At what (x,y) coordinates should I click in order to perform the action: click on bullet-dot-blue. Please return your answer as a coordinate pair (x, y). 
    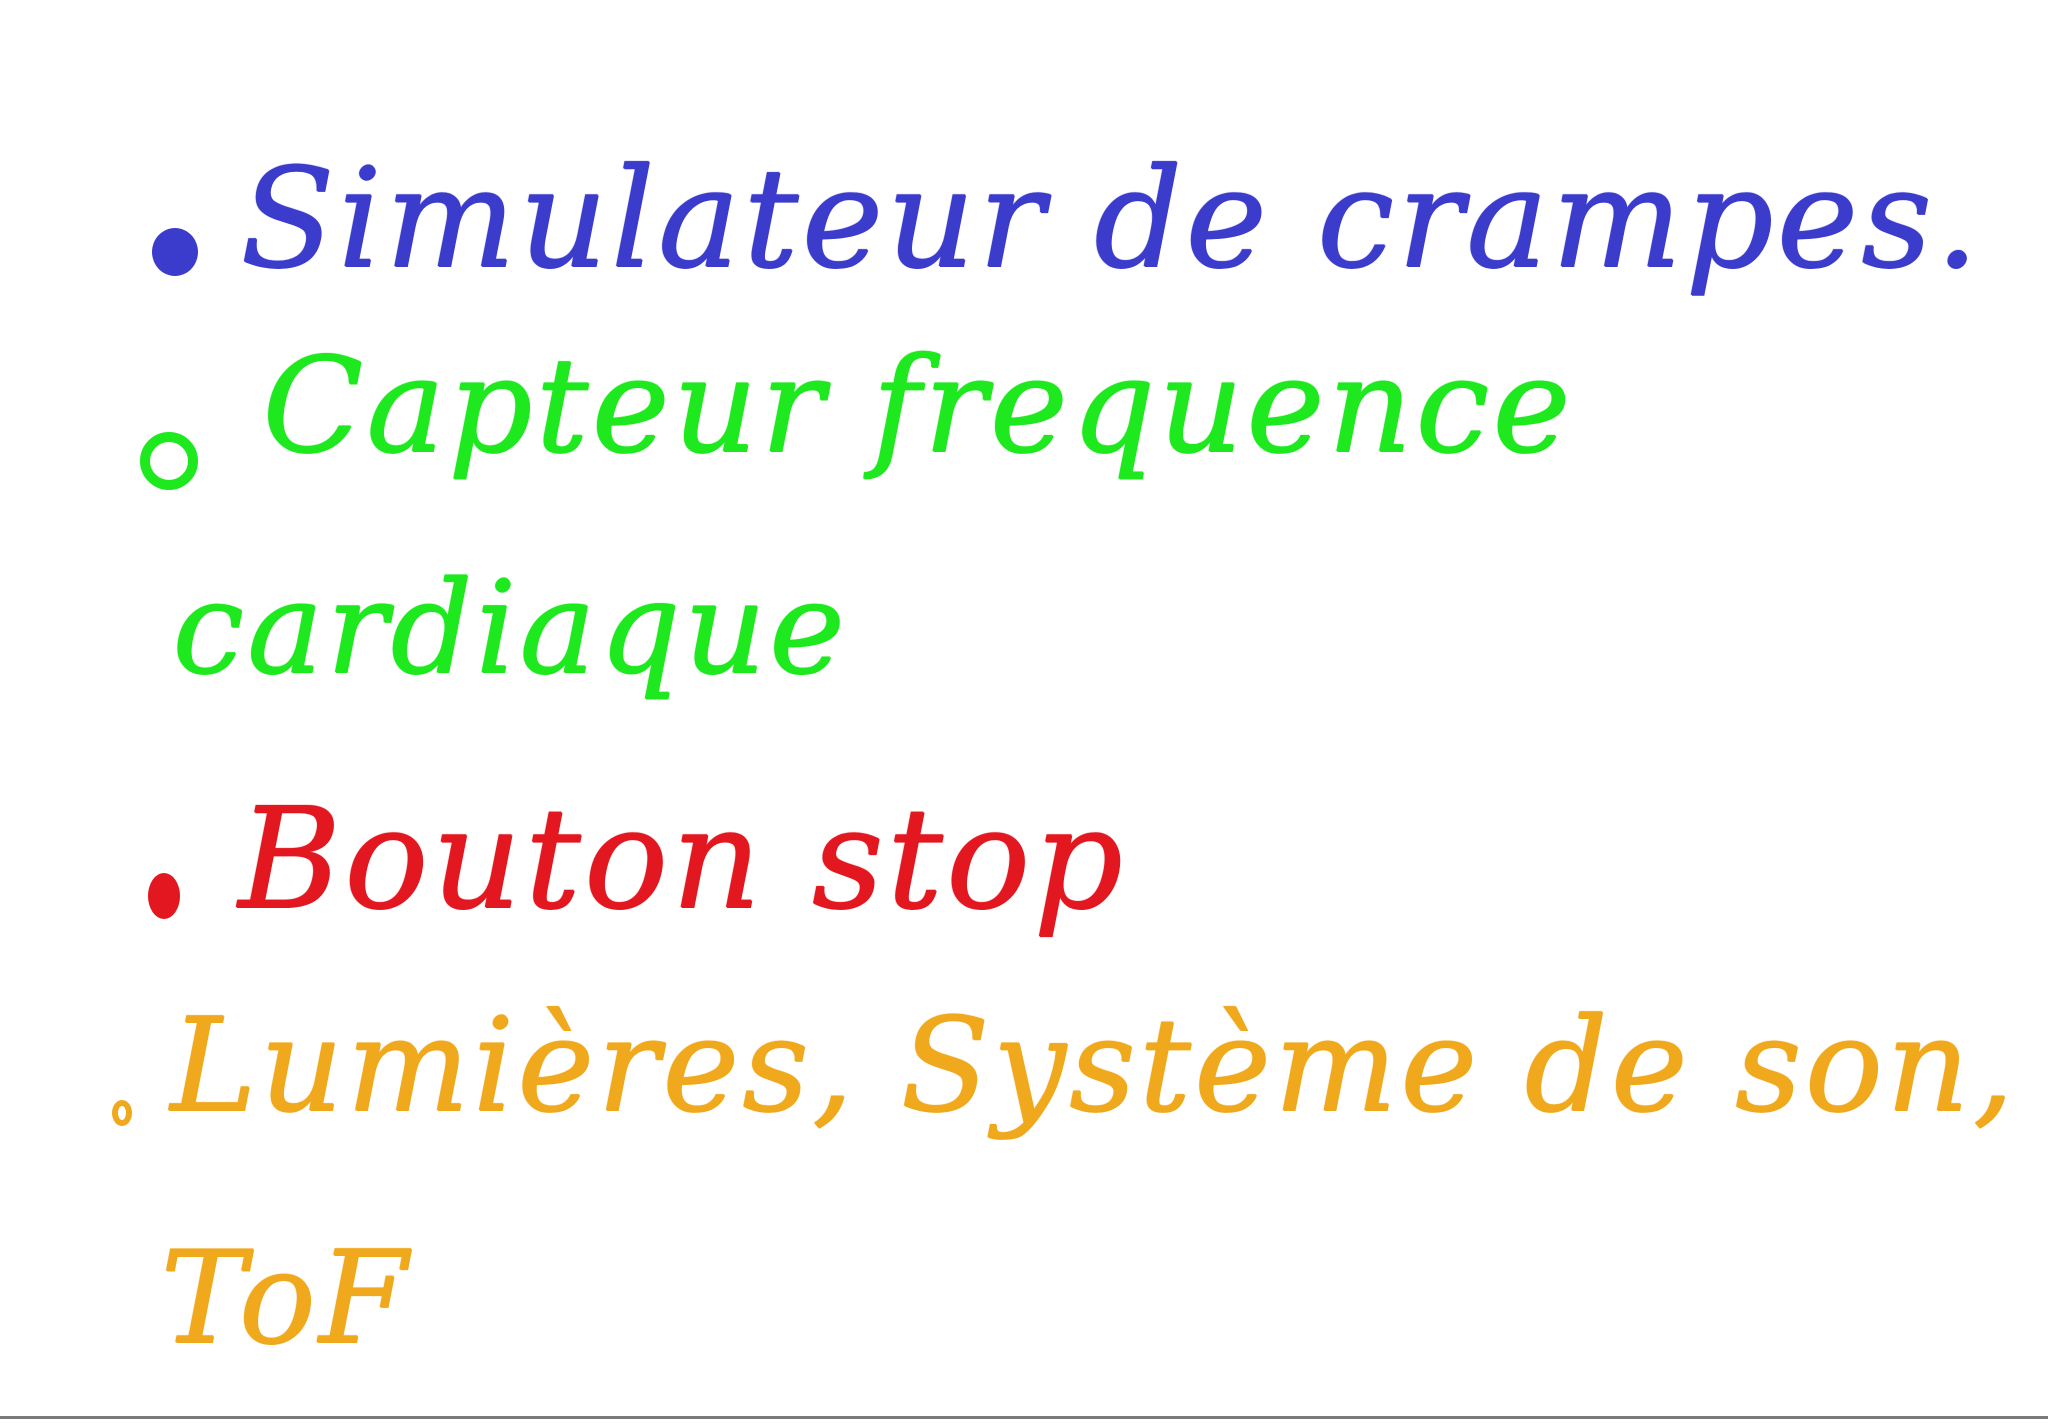
    Looking at the image, I should click on (175, 252).